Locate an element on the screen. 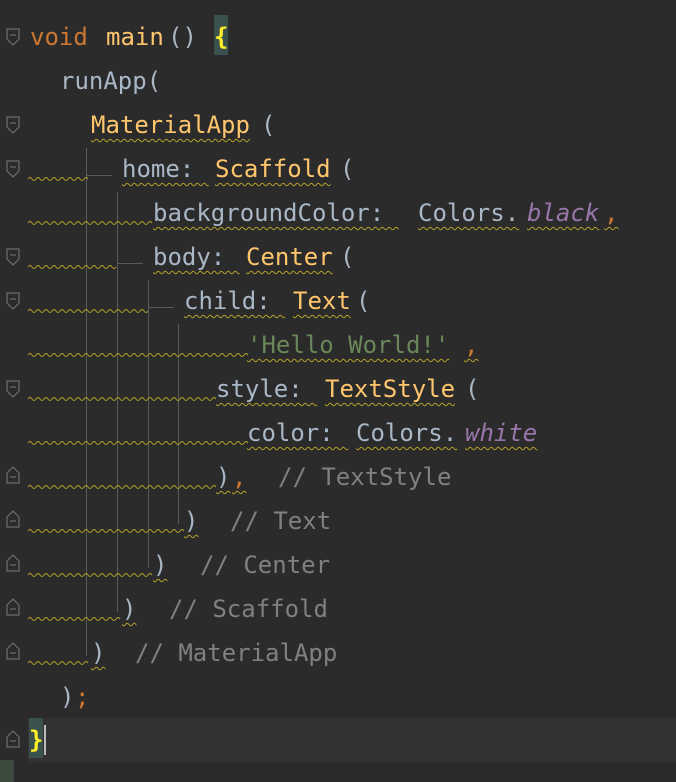  closing-label-comment: // Center is located at coordinates (265, 565).